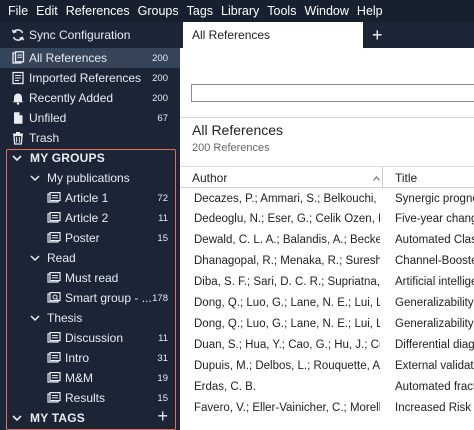  I want to click on reference-count: 200 References, so click(231, 148).